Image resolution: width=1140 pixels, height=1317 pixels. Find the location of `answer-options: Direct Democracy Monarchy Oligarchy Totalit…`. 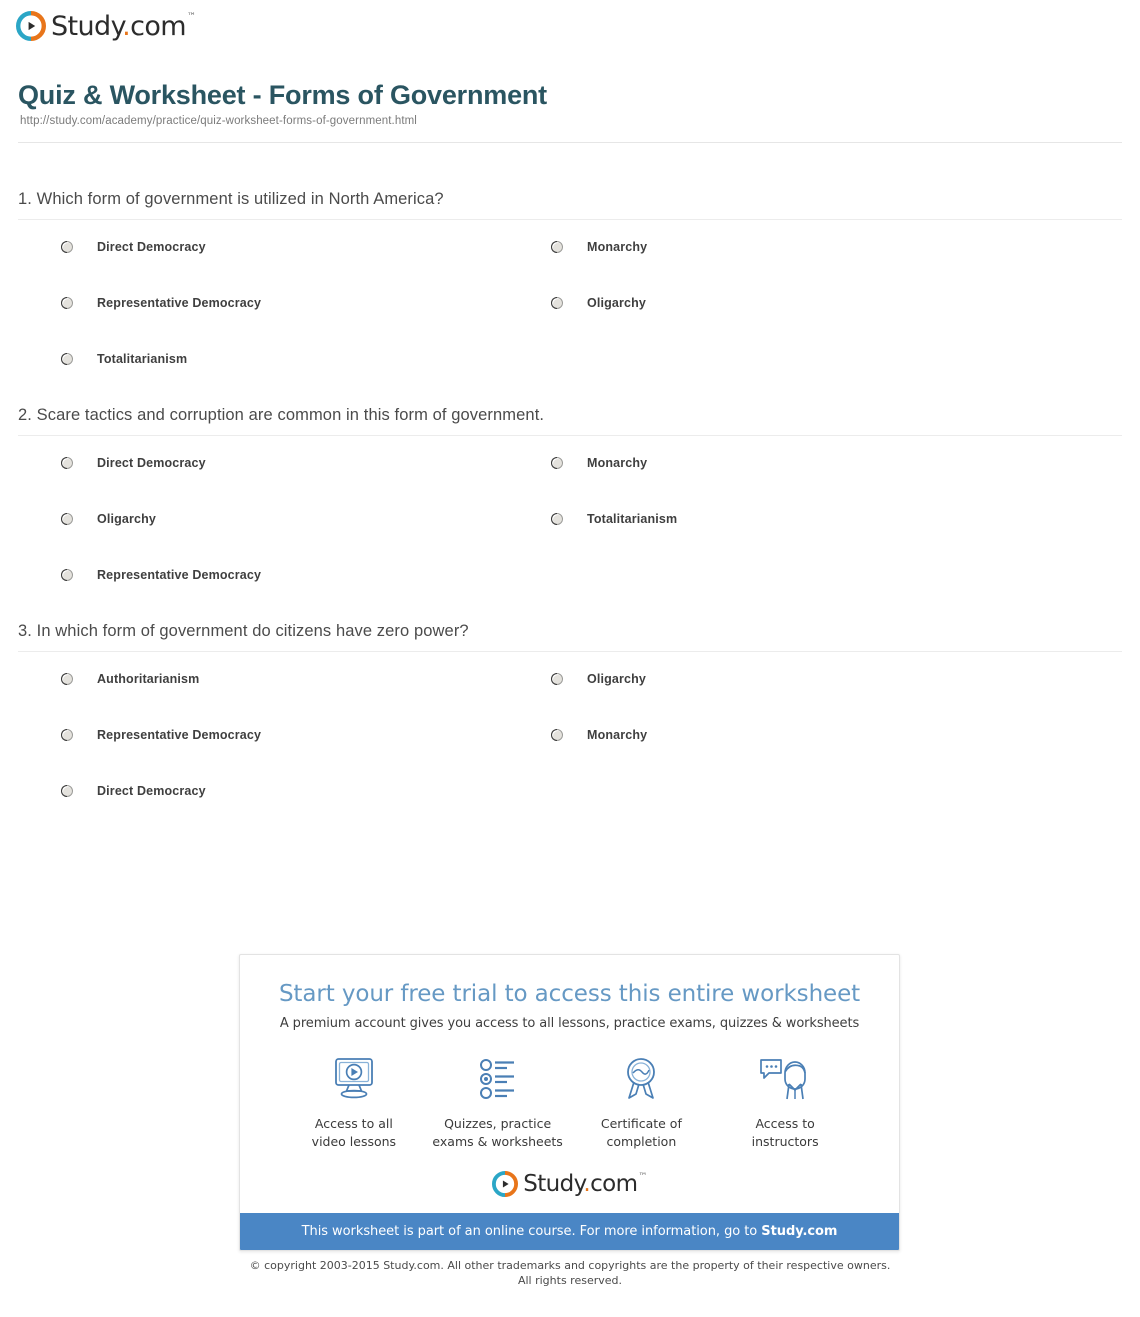

answer-options: Direct Democracy Monarchy Oligarchy Totalit… is located at coordinates (570, 529).